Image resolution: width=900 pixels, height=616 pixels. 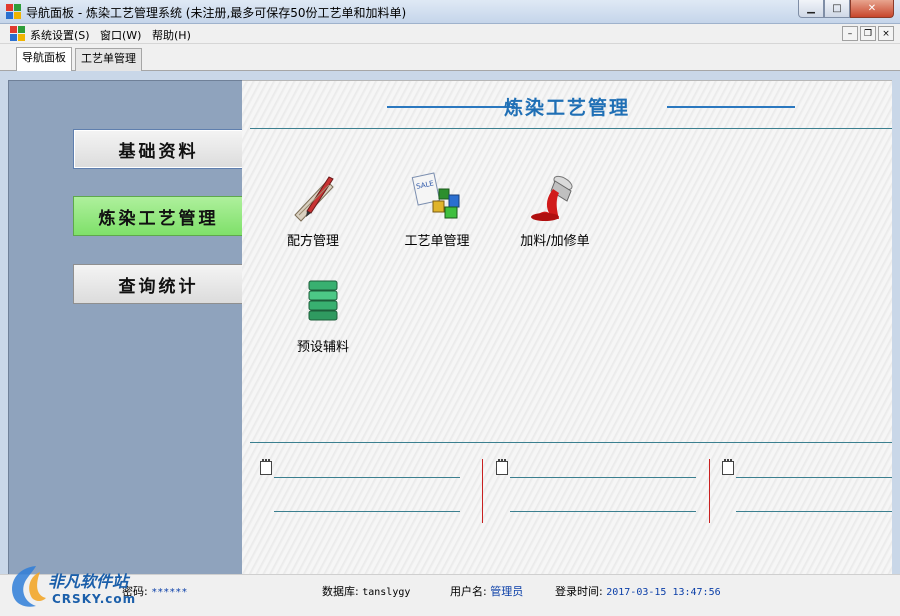 What do you see at coordinates (17, 33) in the screenshot?
I see `app-menu-icon` at bounding box center [17, 33].